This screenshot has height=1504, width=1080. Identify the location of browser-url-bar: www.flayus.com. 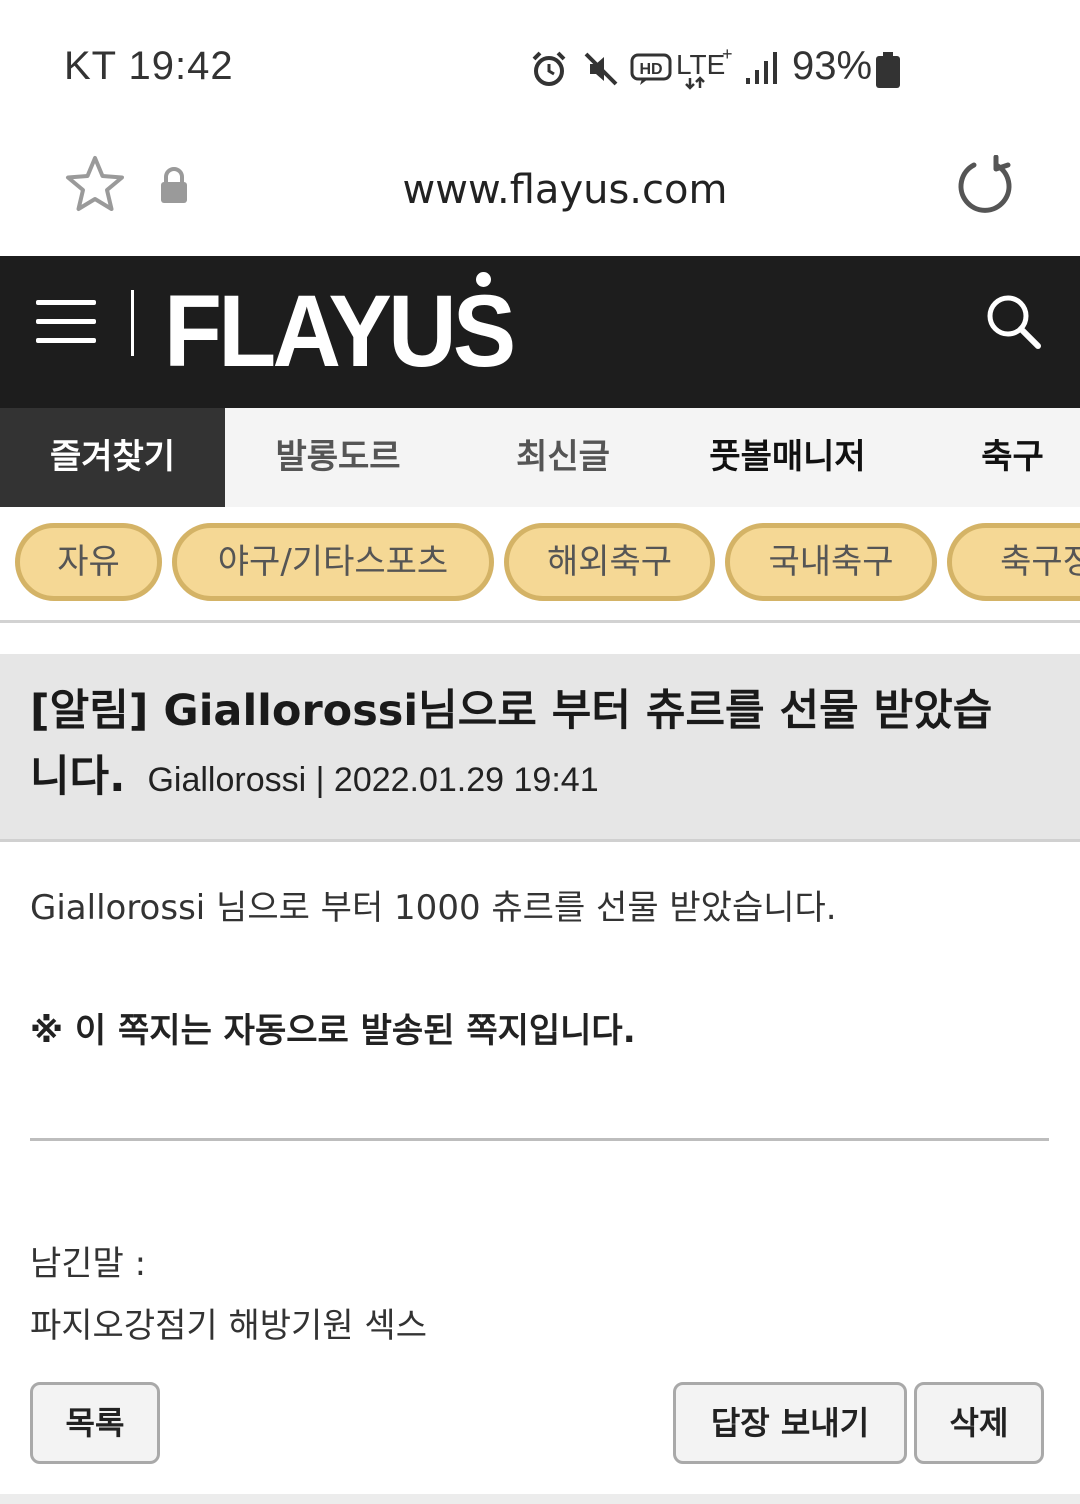
(540, 195).